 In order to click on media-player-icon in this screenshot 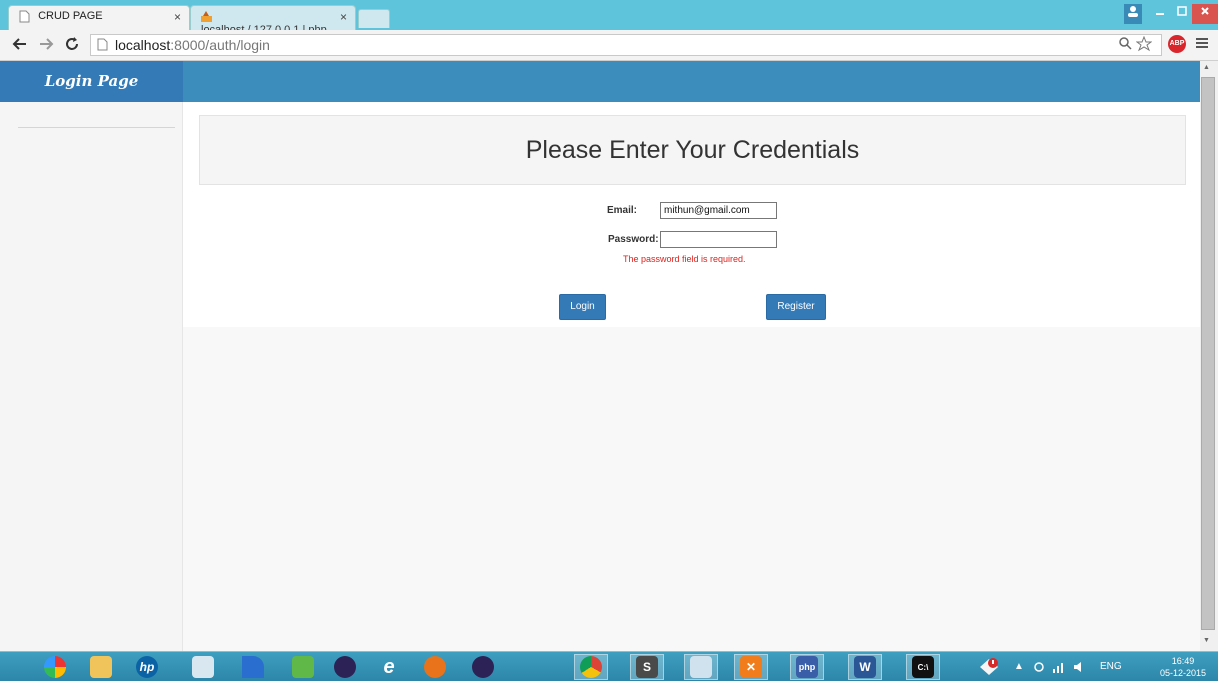, I will do `click(303, 667)`.